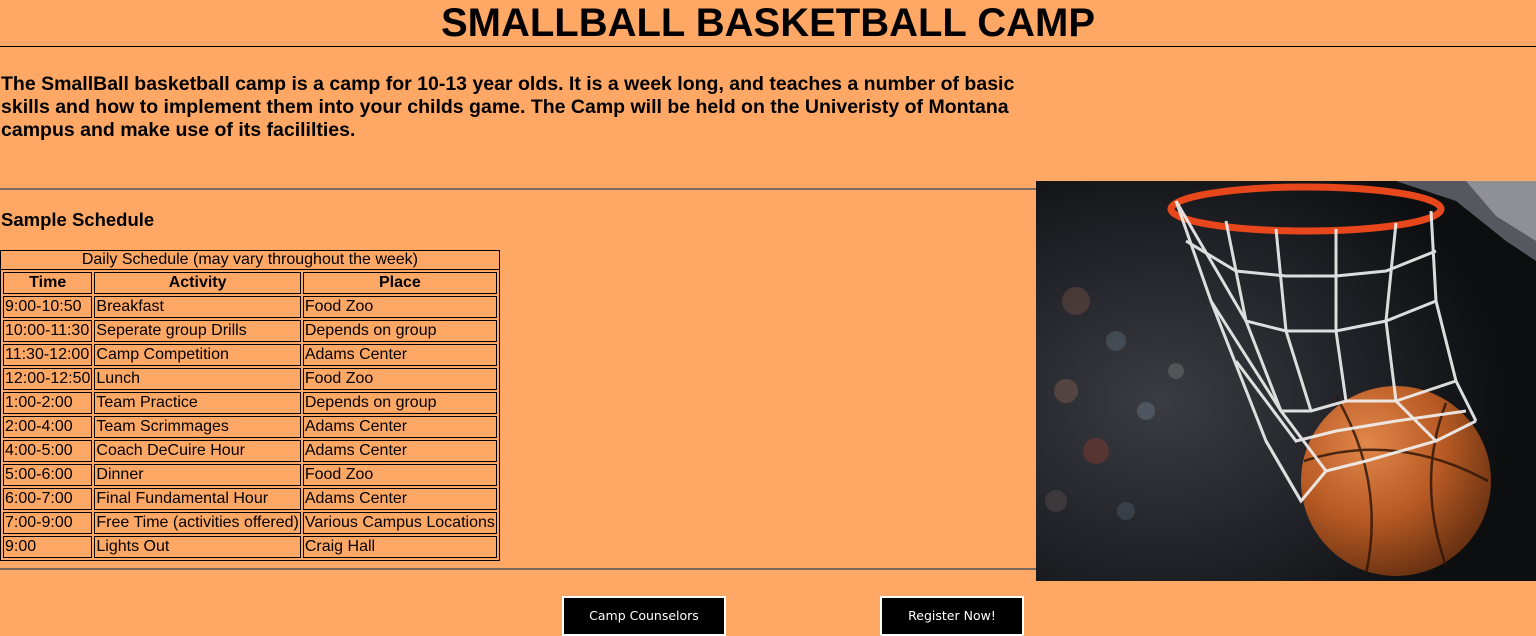  Describe the element at coordinates (78, 219) in the screenshot. I see `schedule-heading: Sample Schedule` at that location.